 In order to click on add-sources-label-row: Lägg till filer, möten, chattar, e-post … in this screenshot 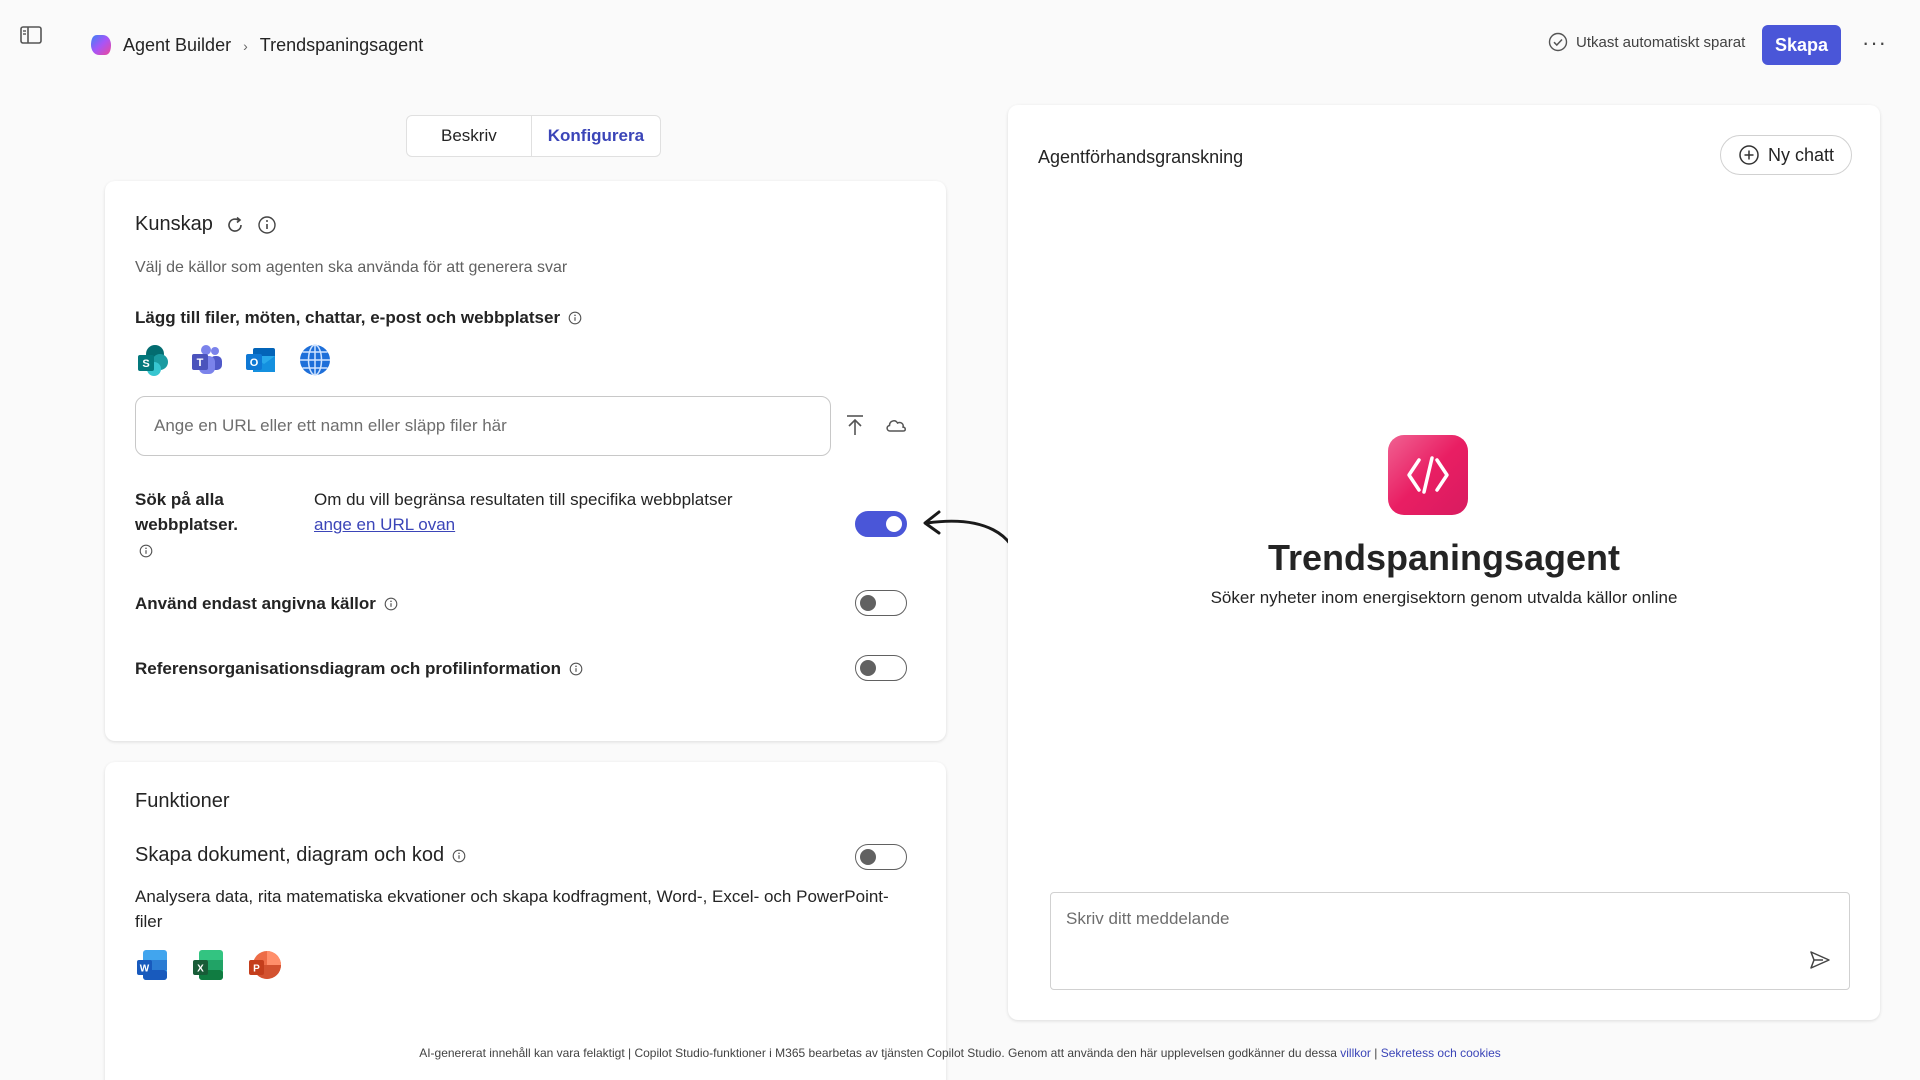, I will do `click(358, 318)`.